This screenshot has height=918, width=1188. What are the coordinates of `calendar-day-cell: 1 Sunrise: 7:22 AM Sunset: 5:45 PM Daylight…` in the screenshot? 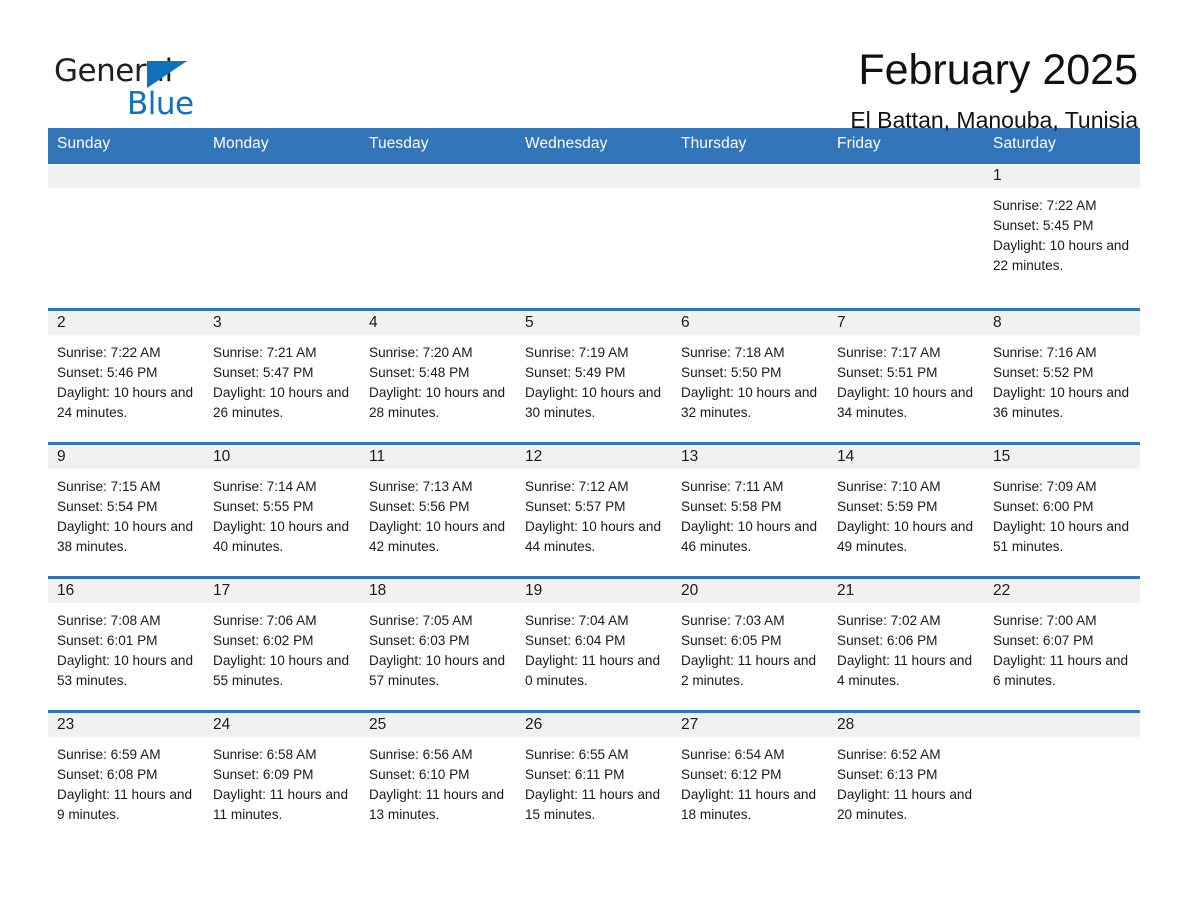 It's located at (1062, 235).